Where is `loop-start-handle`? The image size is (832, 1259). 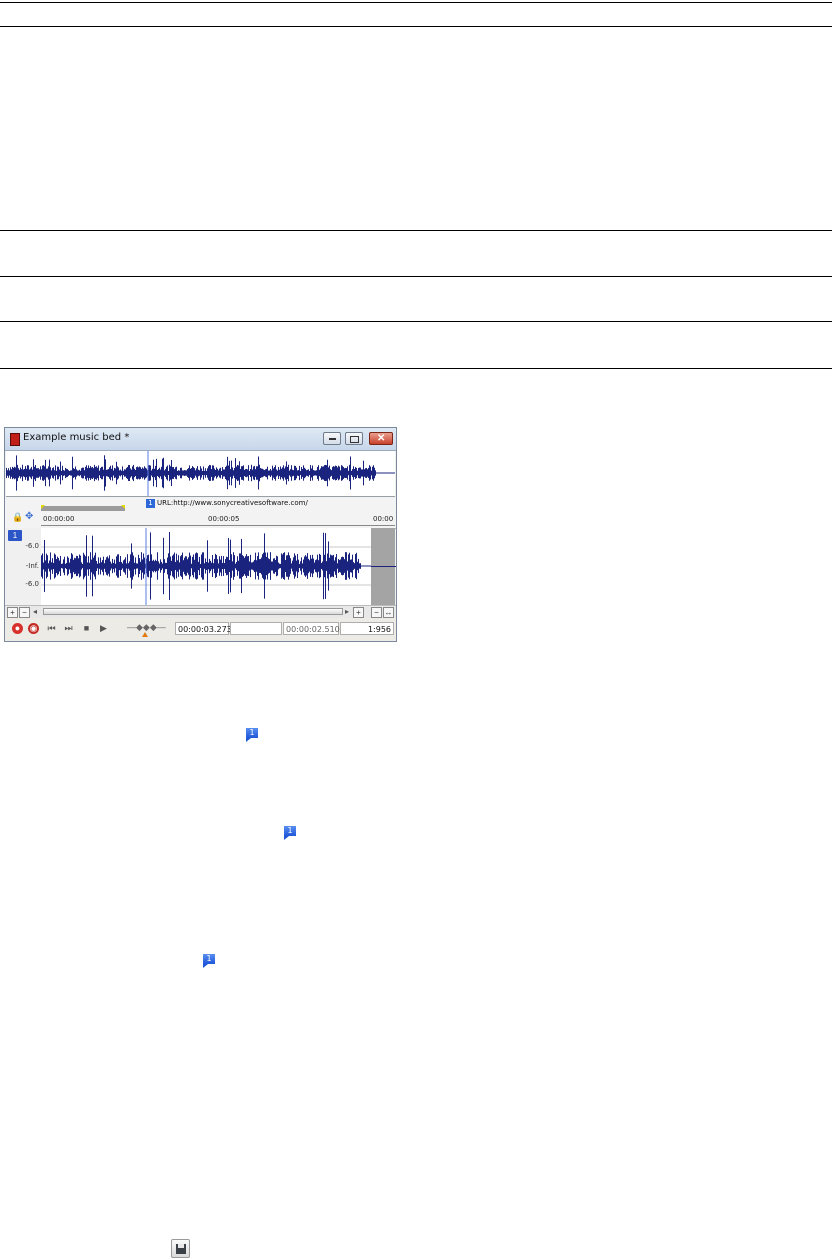
loop-start-handle is located at coordinates (43, 507).